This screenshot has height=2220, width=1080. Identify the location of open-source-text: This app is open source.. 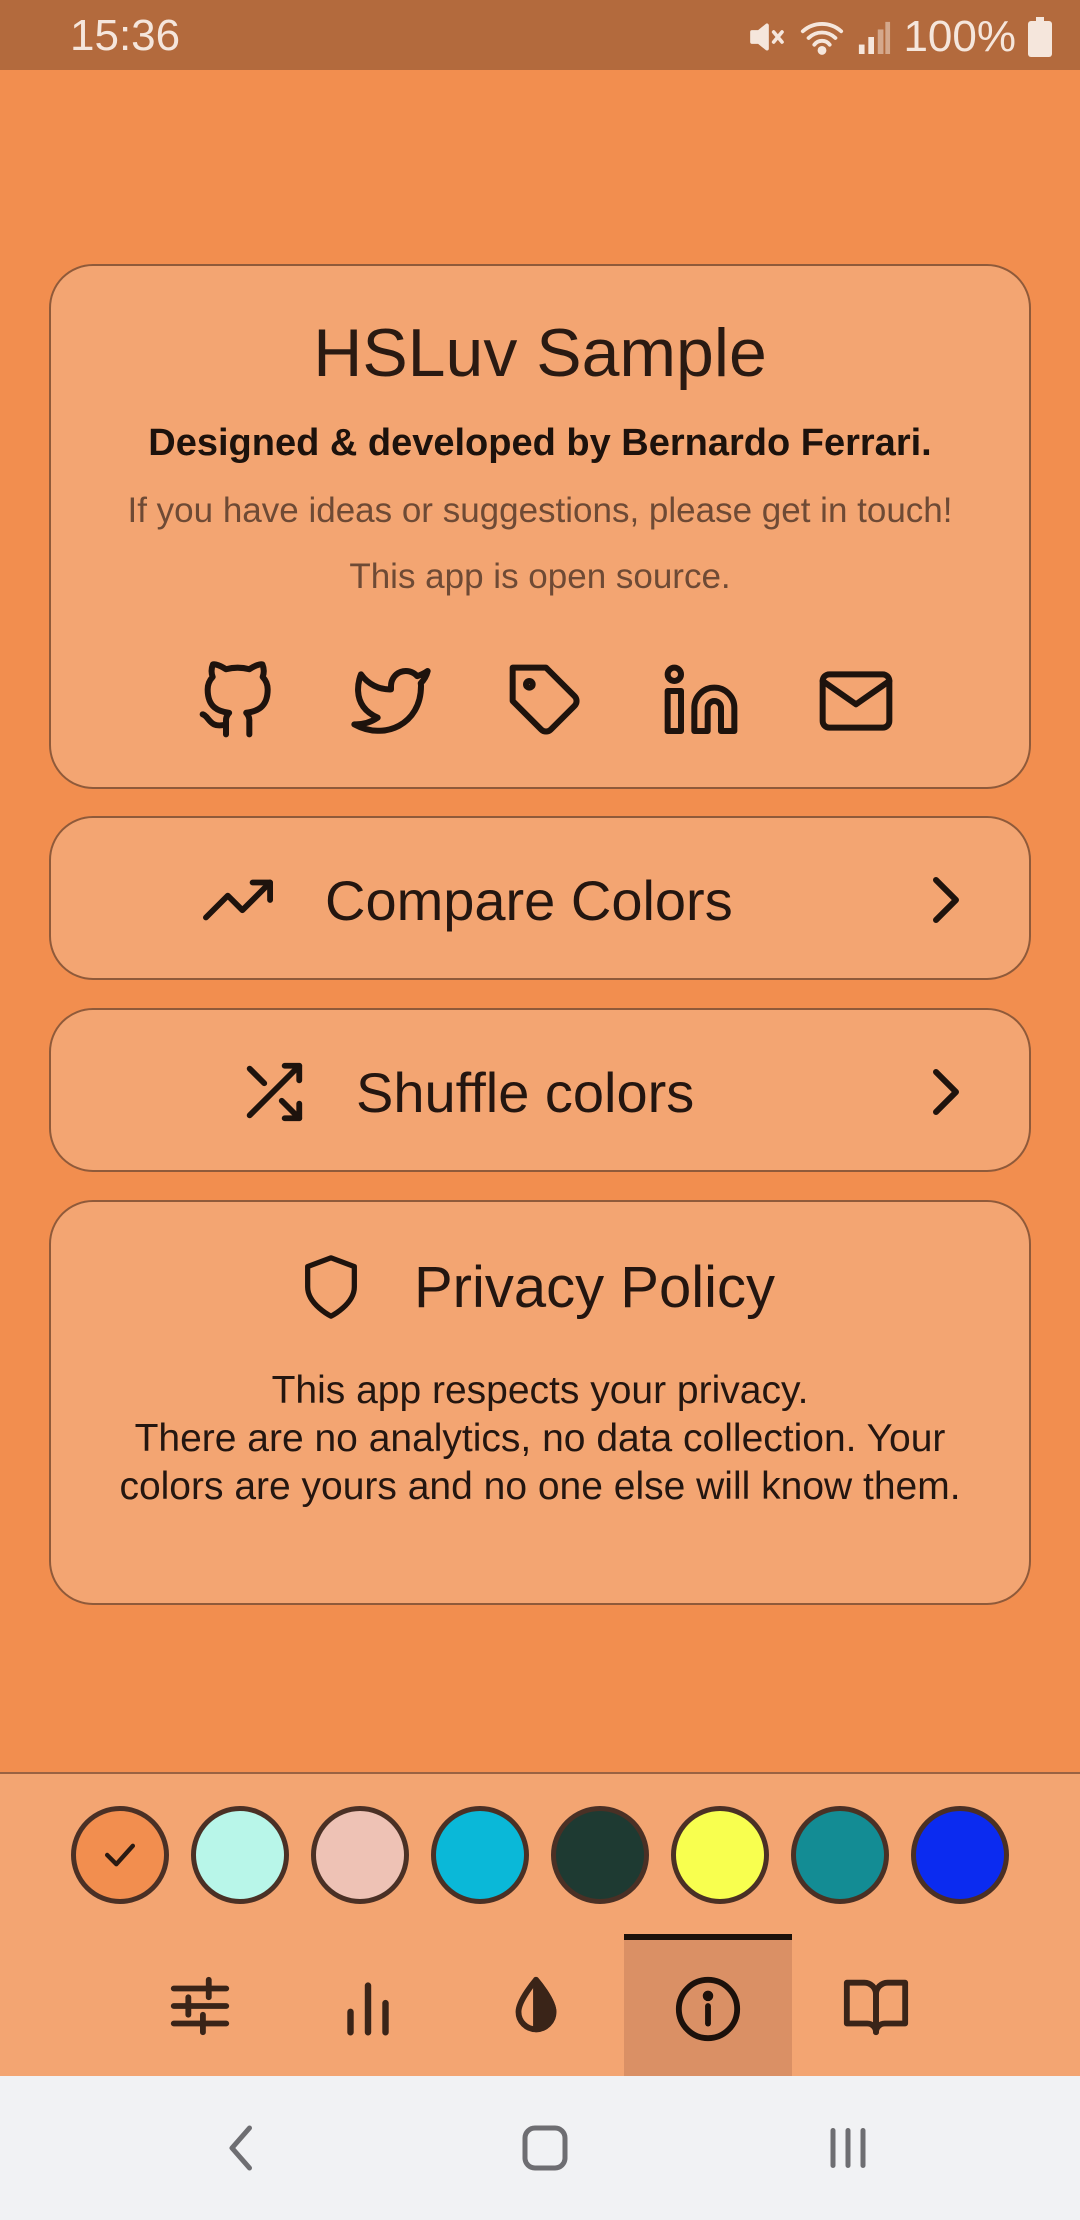
(540, 576).